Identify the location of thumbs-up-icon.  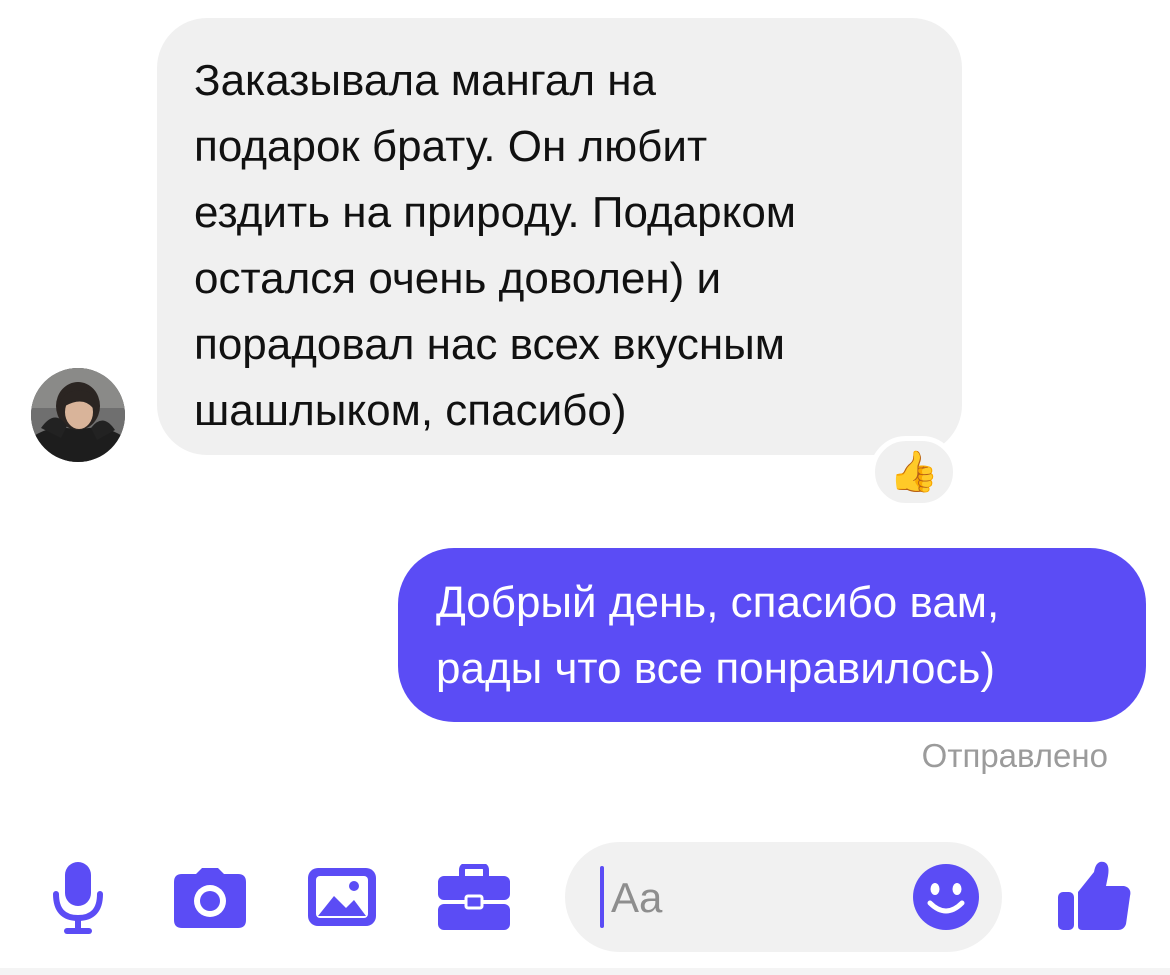
(1094, 896).